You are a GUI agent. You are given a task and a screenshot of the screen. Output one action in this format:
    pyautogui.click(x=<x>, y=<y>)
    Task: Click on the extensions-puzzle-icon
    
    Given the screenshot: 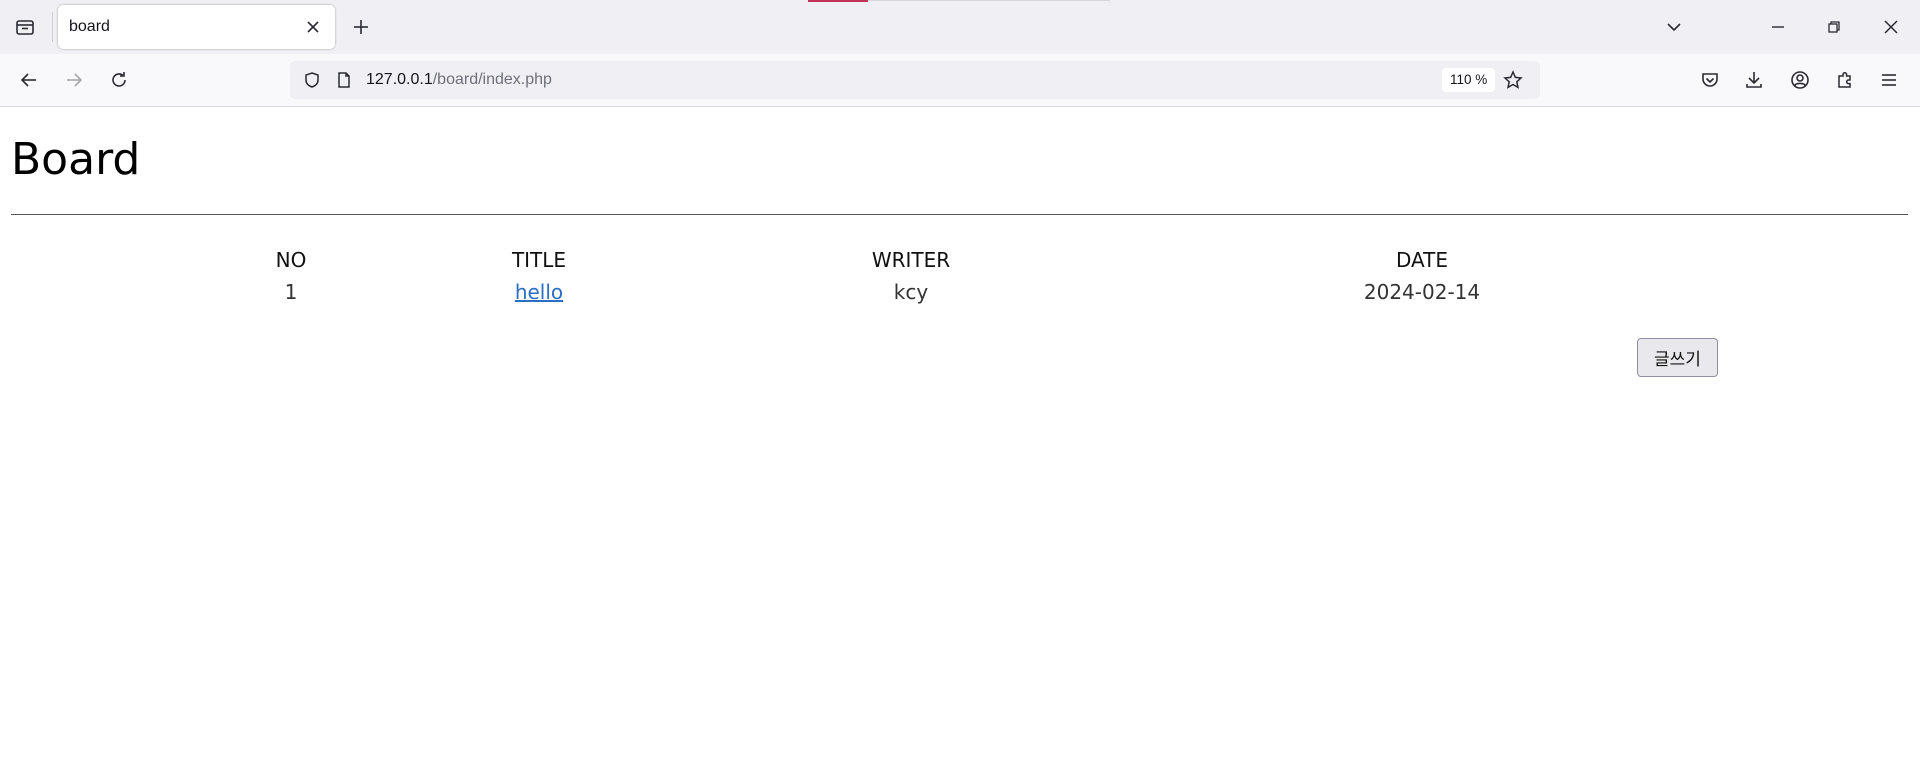 What is the action you would take?
    pyautogui.click(x=1845, y=80)
    